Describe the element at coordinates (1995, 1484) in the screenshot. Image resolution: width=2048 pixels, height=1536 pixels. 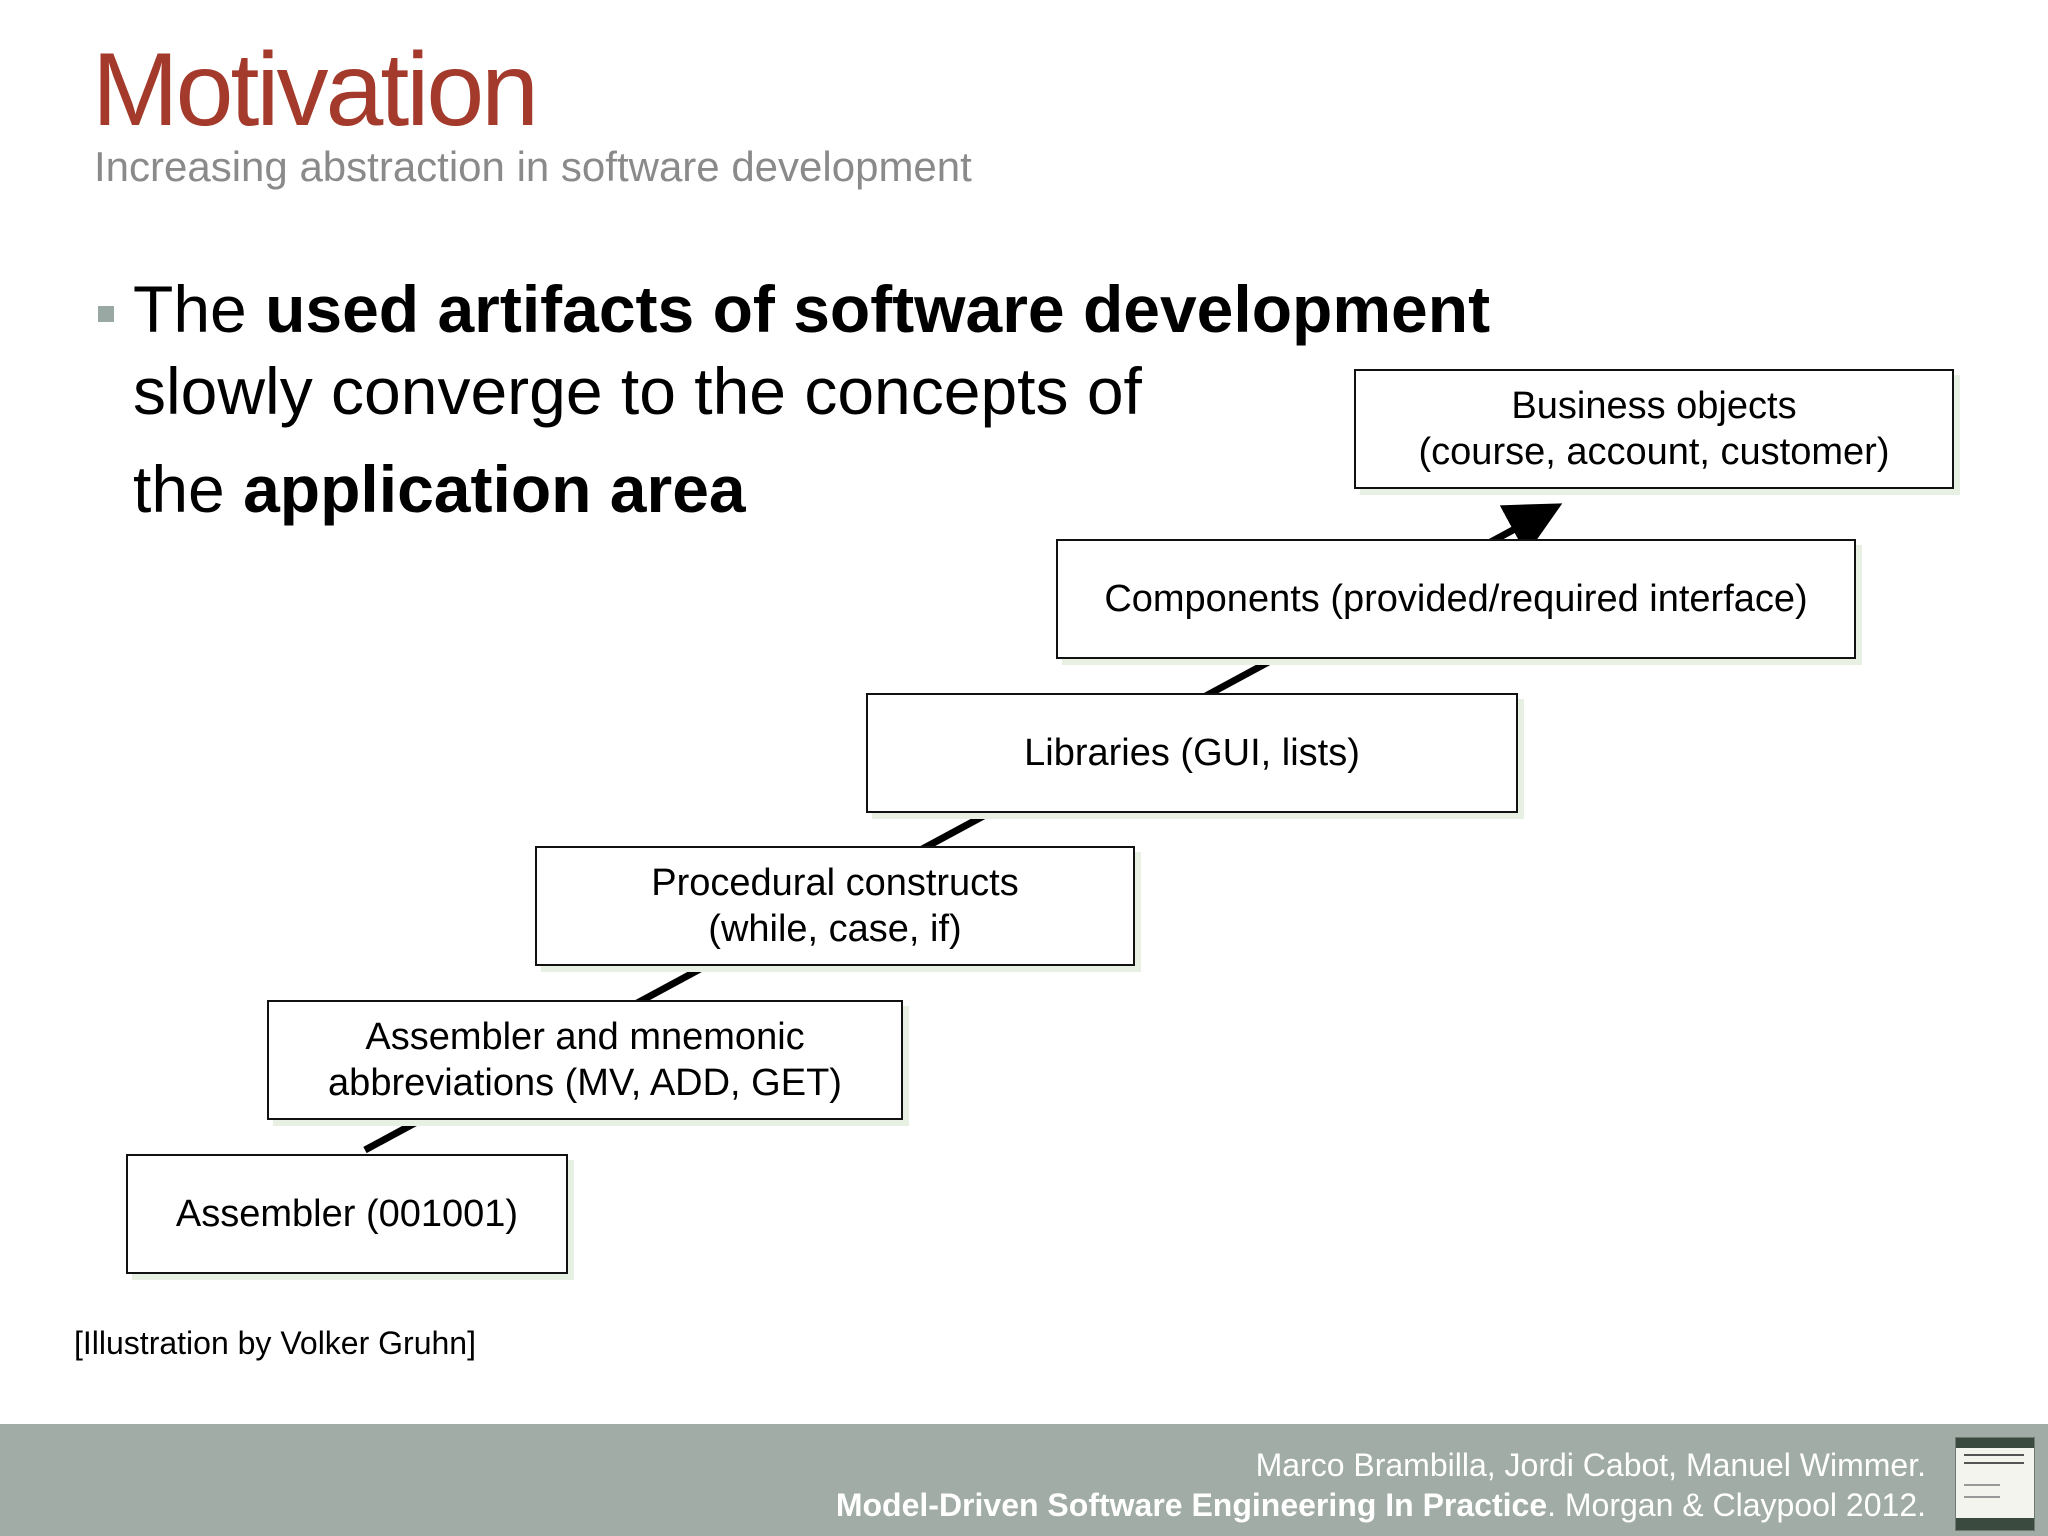
I see `book-cover-icon` at that location.